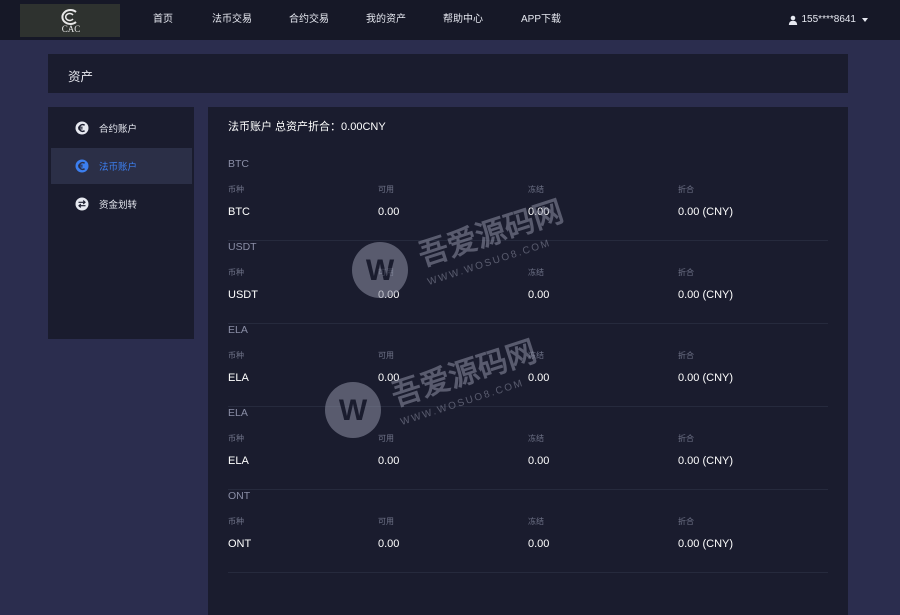 This screenshot has width=900, height=615. What do you see at coordinates (386, 20) in the screenshot?
I see `nav-my-assets: 我的资产` at bounding box center [386, 20].